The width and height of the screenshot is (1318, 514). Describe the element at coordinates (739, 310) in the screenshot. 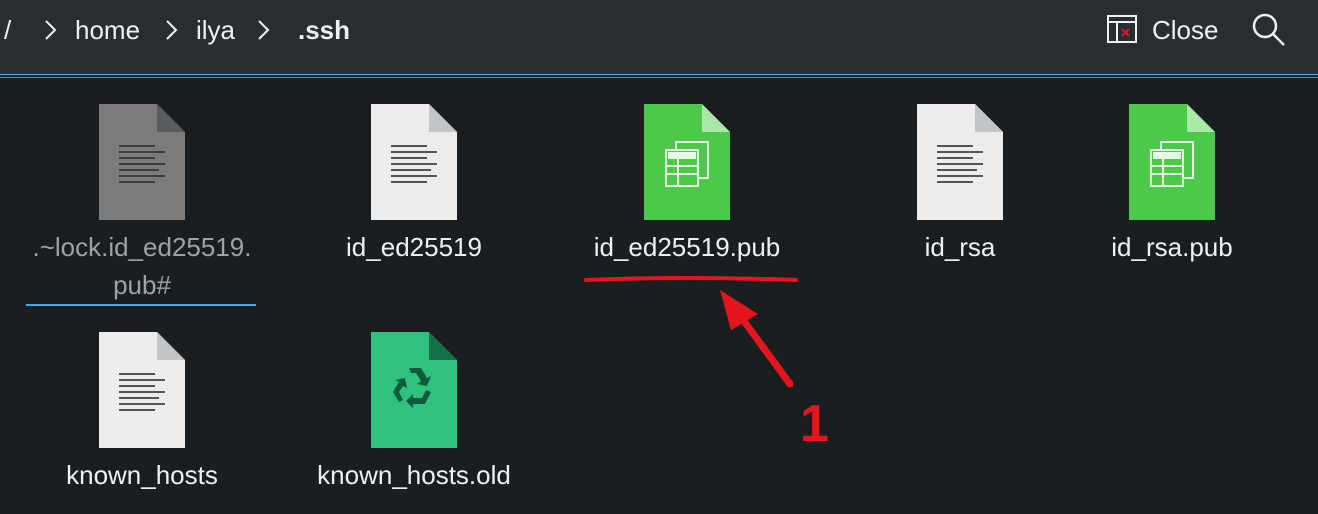

I see `annotation-arrow-head` at that location.